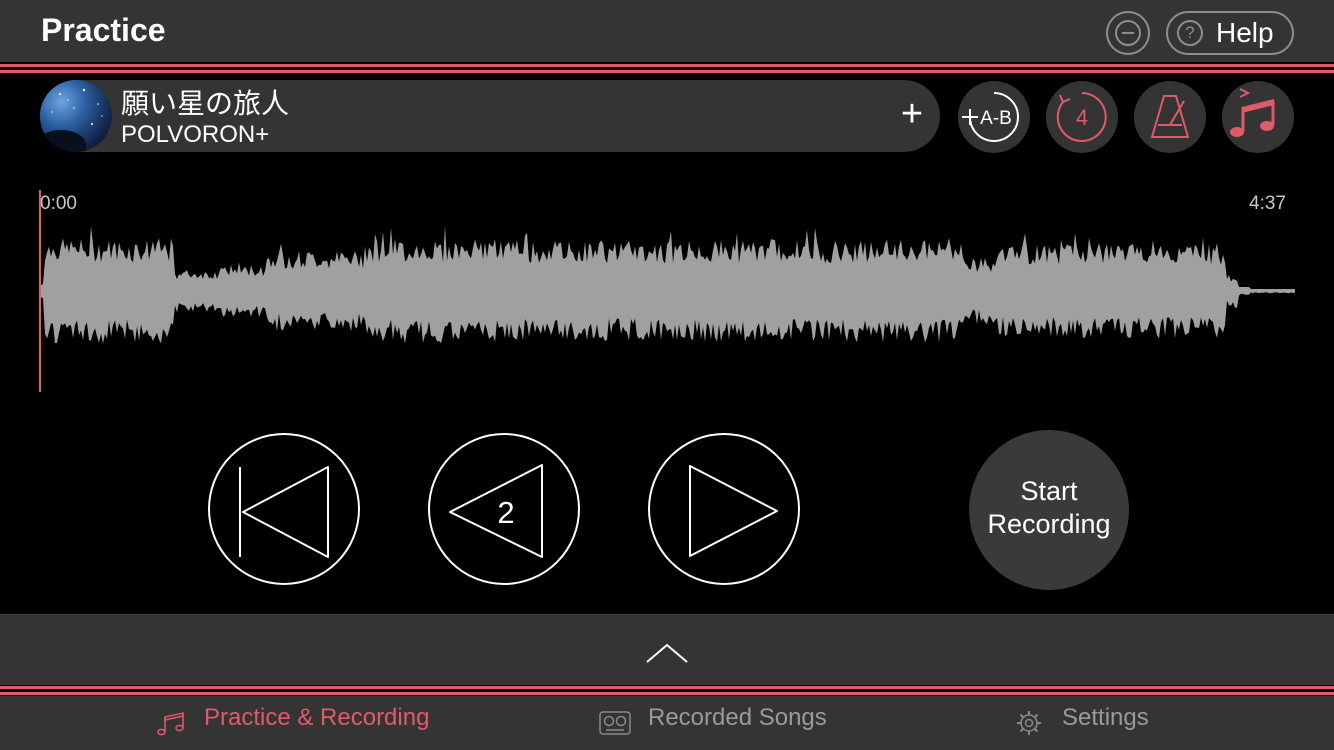  Describe the element at coordinates (615, 723) in the screenshot. I see `tape-icon` at that location.